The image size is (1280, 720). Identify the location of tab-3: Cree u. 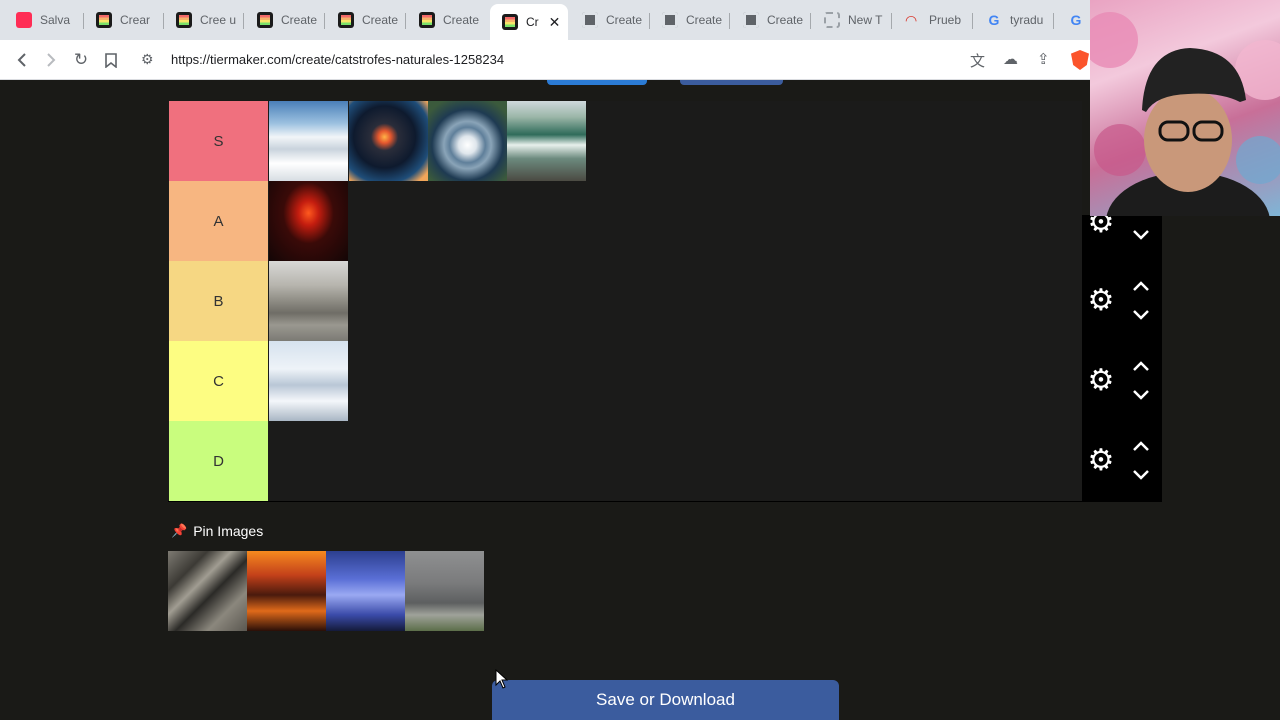
(204, 20).